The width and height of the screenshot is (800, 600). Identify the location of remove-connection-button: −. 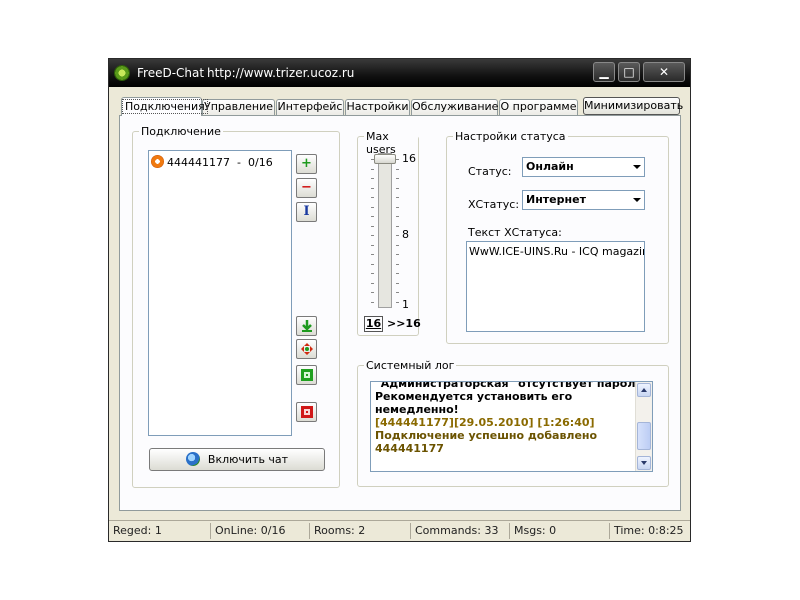
(306, 188).